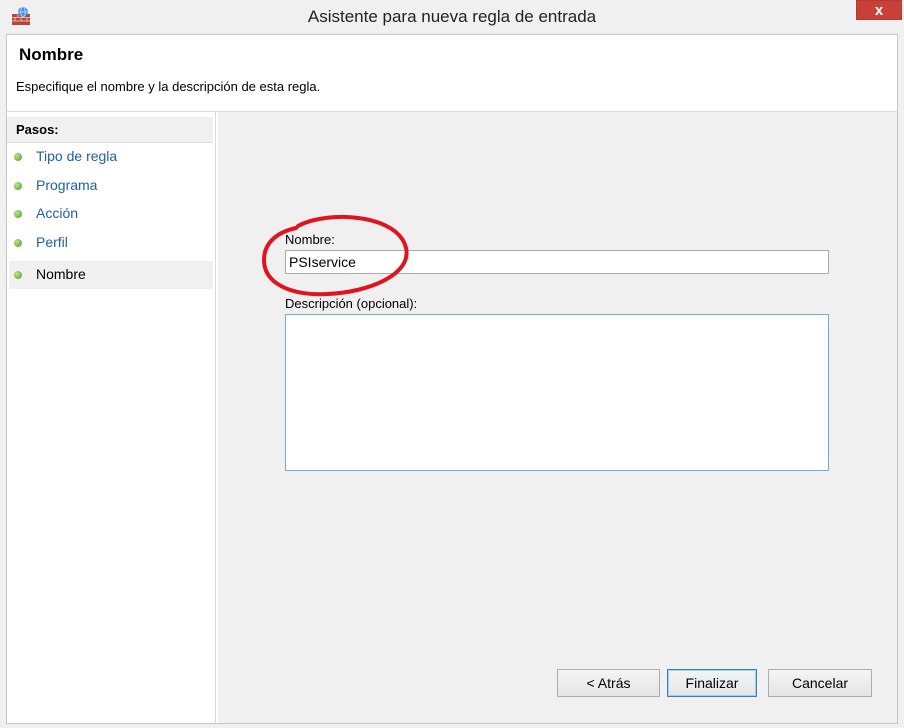 The width and height of the screenshot is (904, 728). What do you see at coordinates (111, 243) in the screenshot?
I see `step-perfil: Perfil` at bounding box center [111, 243].